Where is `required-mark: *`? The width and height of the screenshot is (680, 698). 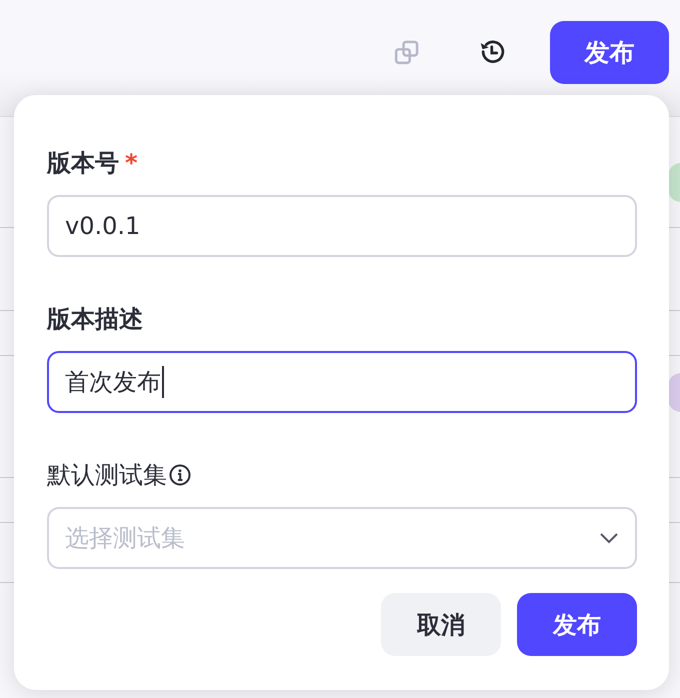
required-mark: * is located at coordinates (131, 163).